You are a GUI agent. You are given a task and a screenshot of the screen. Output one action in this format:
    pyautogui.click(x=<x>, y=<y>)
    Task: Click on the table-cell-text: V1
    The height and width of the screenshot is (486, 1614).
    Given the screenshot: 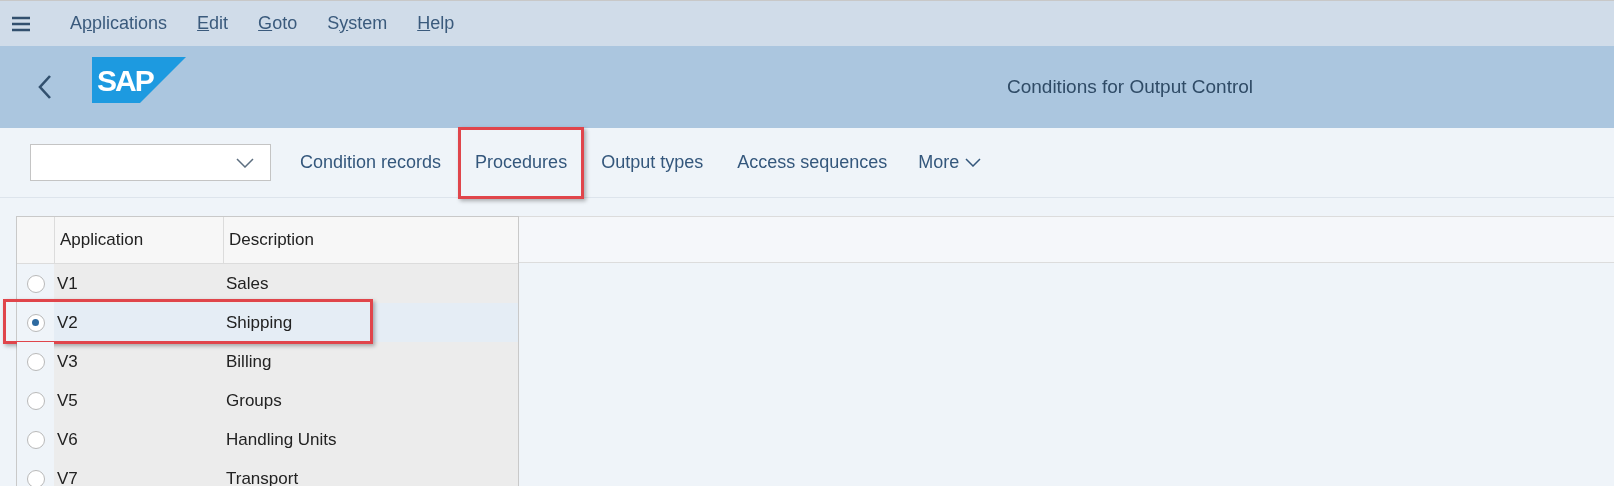 What is the action you would take?
    pyautogui.click(x=67, y=283)
    